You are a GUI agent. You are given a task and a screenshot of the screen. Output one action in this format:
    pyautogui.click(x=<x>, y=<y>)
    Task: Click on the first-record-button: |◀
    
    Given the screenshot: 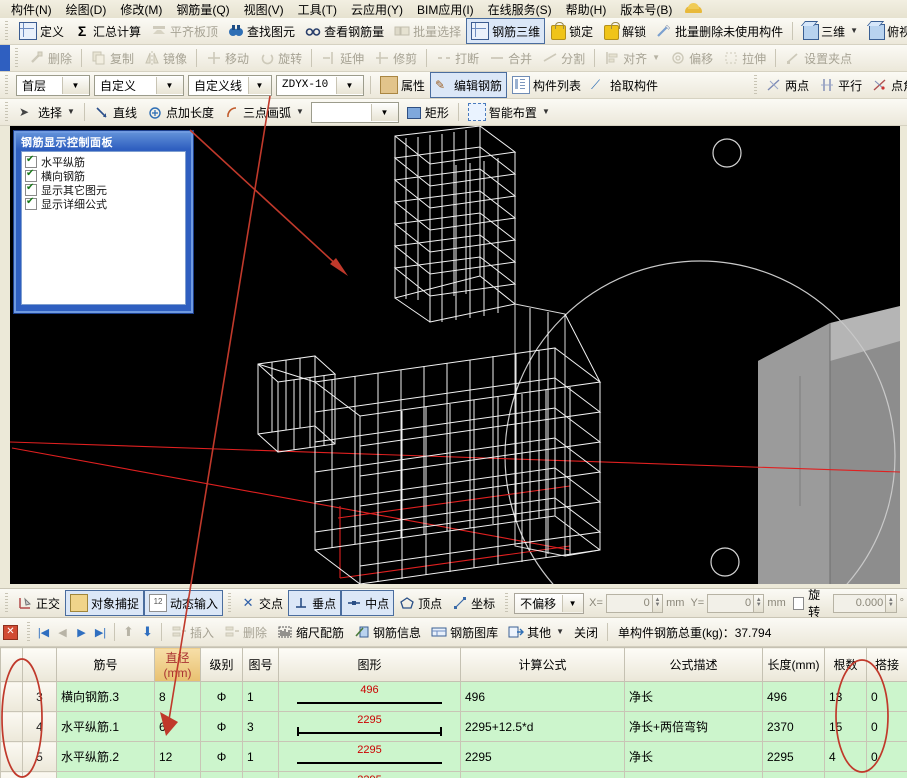 What is the action you would take?
    pyautogui.click(x=43, y=632)
    